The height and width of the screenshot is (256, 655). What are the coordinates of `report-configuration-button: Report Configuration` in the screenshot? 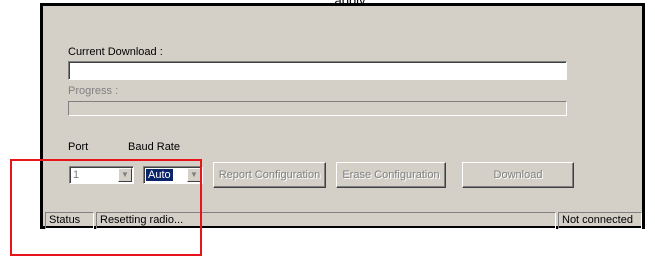 It's located at (269, 175).